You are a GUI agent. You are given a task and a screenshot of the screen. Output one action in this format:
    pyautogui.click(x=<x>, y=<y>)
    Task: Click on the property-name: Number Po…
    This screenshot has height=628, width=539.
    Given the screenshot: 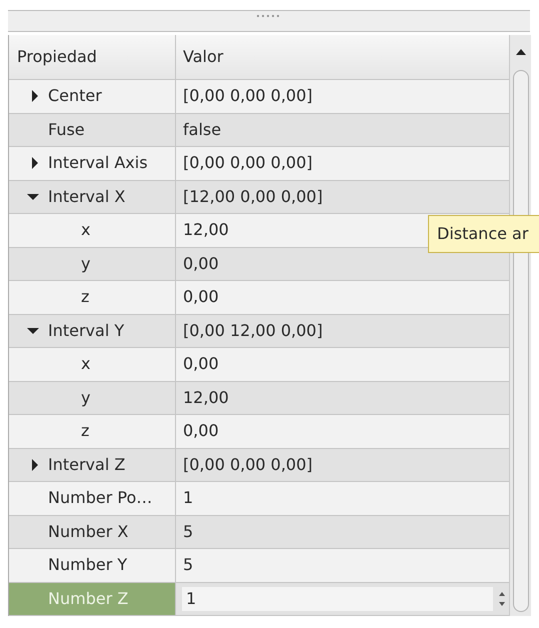 What is the action you would take?
    pyautogui.click(x=100, y=498)
    